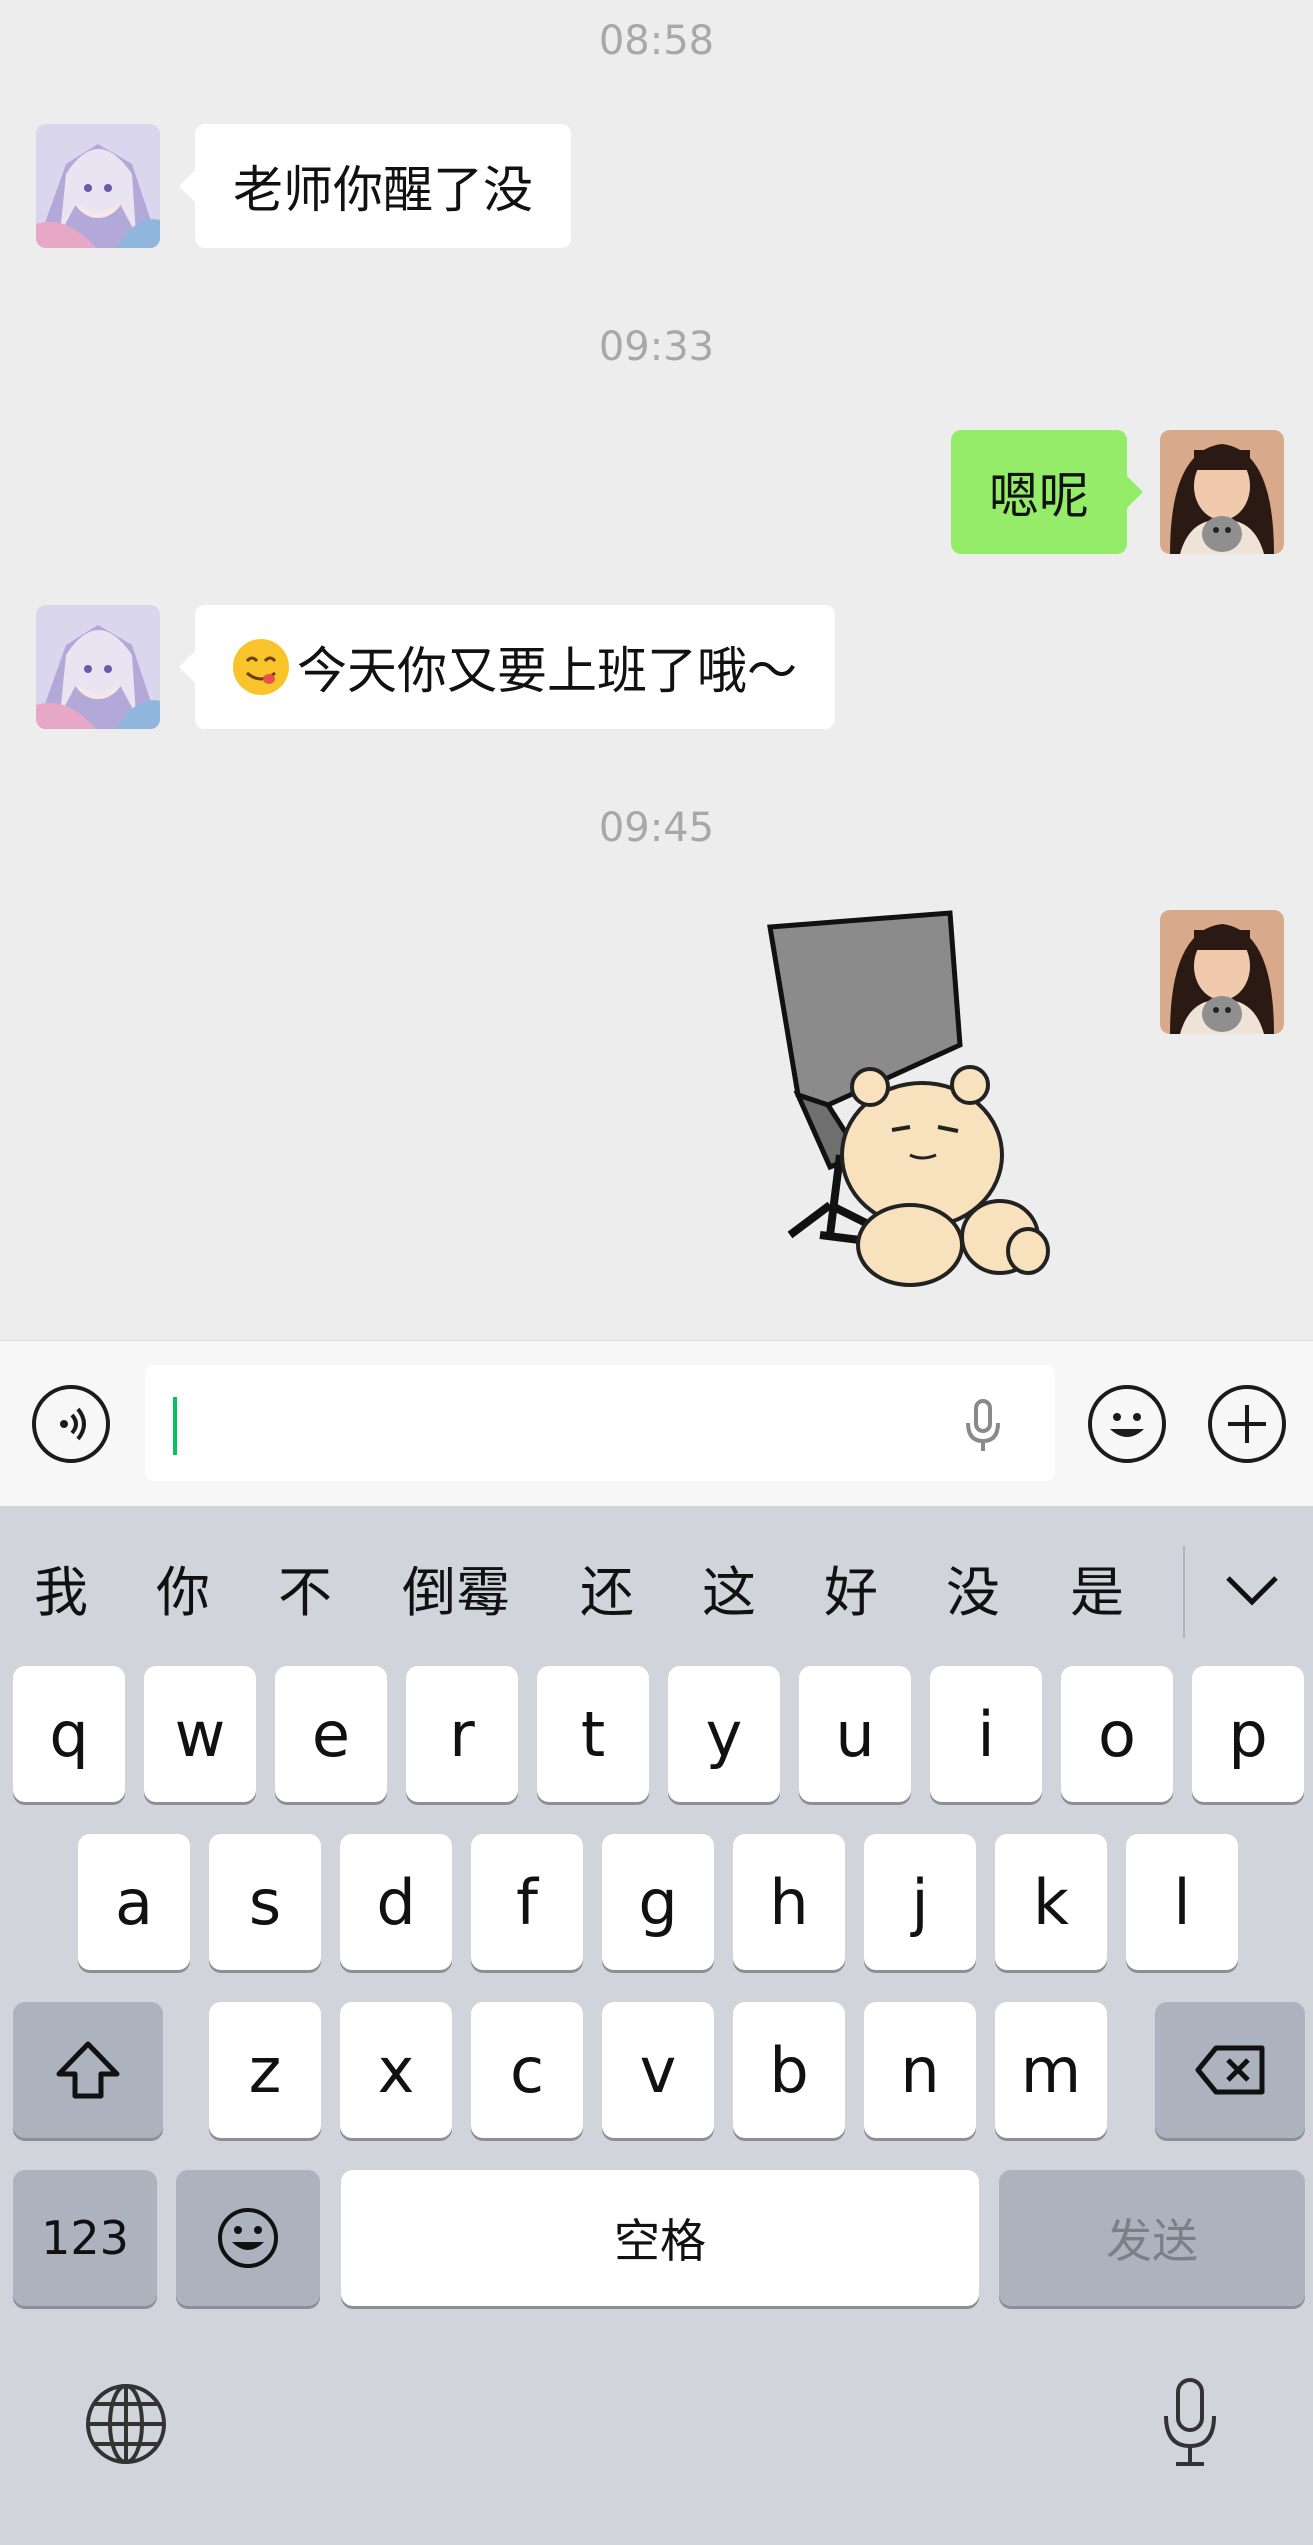 The width and height of the screenshot is (1313, 2545). What do you see at coordinates (261, 667) in the screenshot?
I see `yum-emoji-icon` at bounding box center [261, 667].